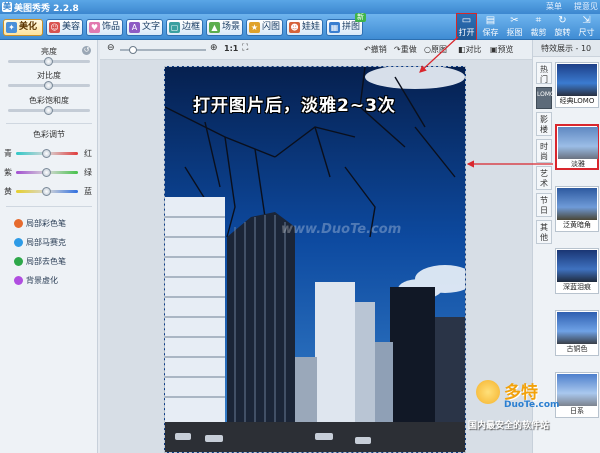 The width and height of the screenshot is (600, 453). I want to click on vtab-label: 热门, so click(544, 74).